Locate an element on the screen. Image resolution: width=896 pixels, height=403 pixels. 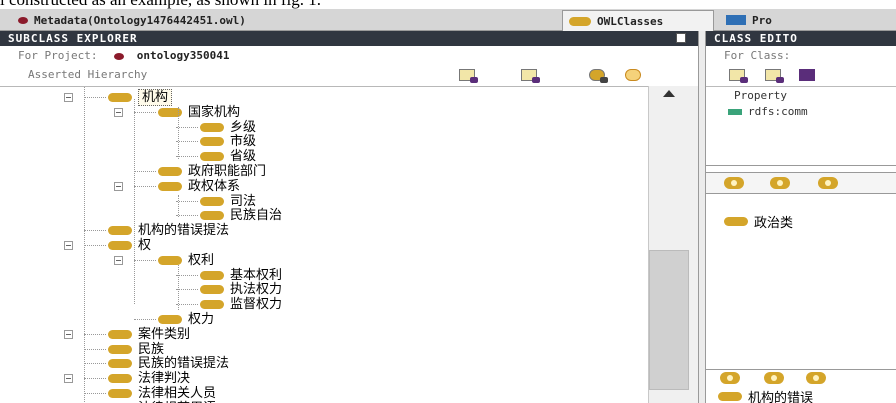
add-annotation-icon is located at coordinates (737, 75).